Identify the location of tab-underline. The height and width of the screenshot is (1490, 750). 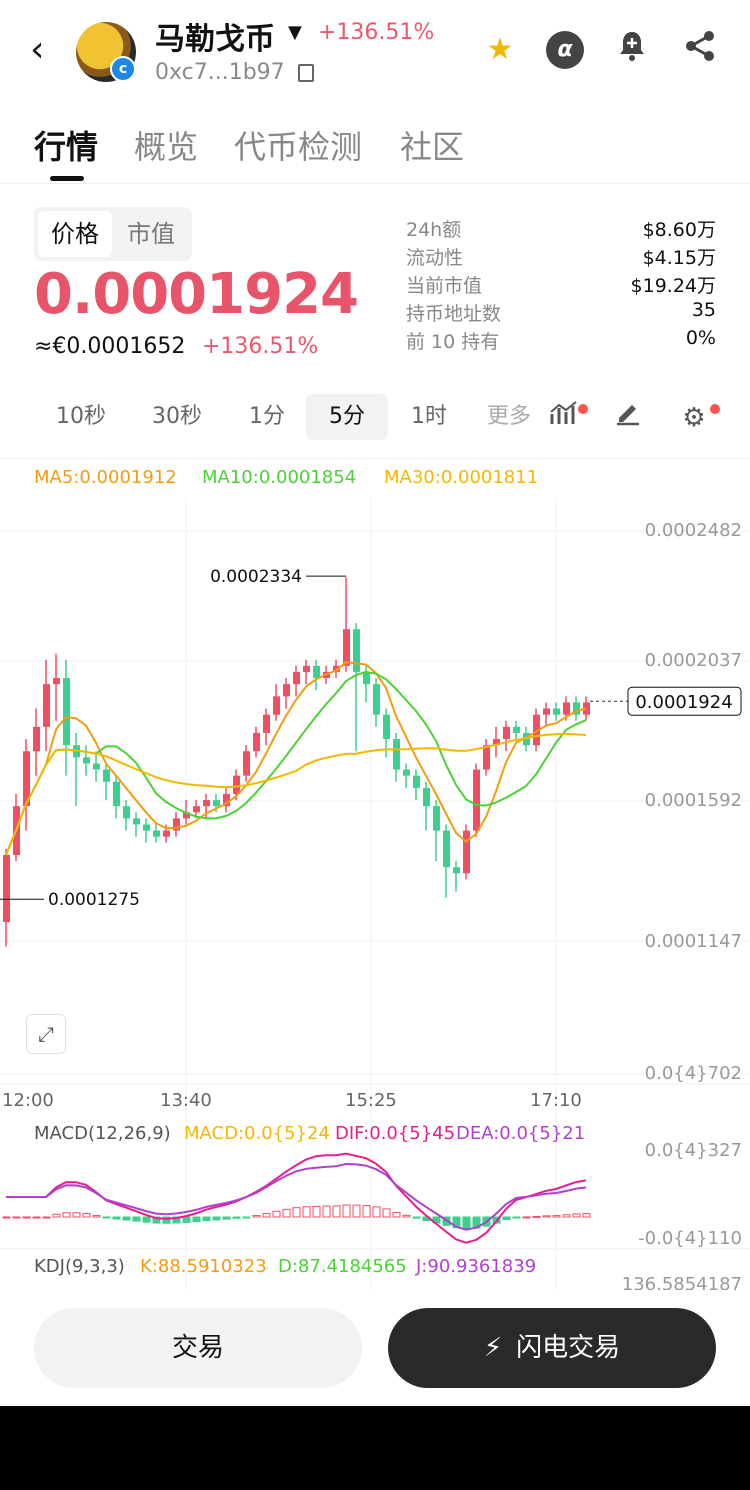
(67, 178).